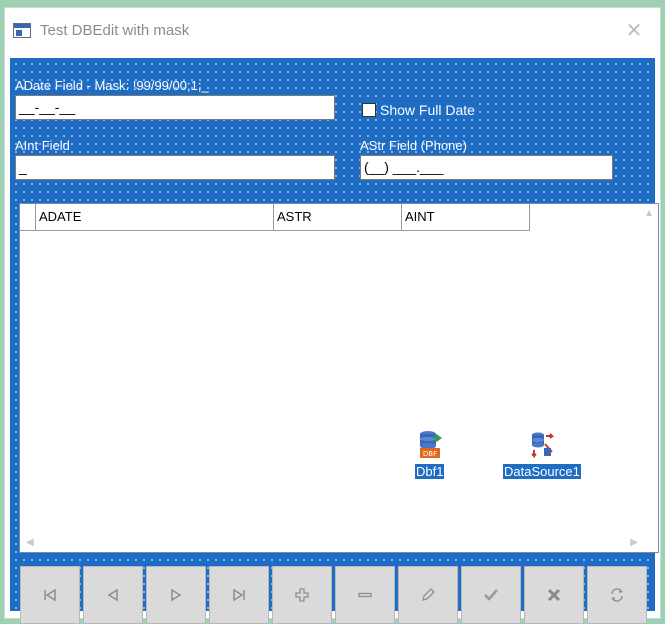 The width and height of the screenshot is (665, 624). Describe the element at coordinates (338, 217) in the screenshot. I see `column-header-astr: ASTR` at that location.